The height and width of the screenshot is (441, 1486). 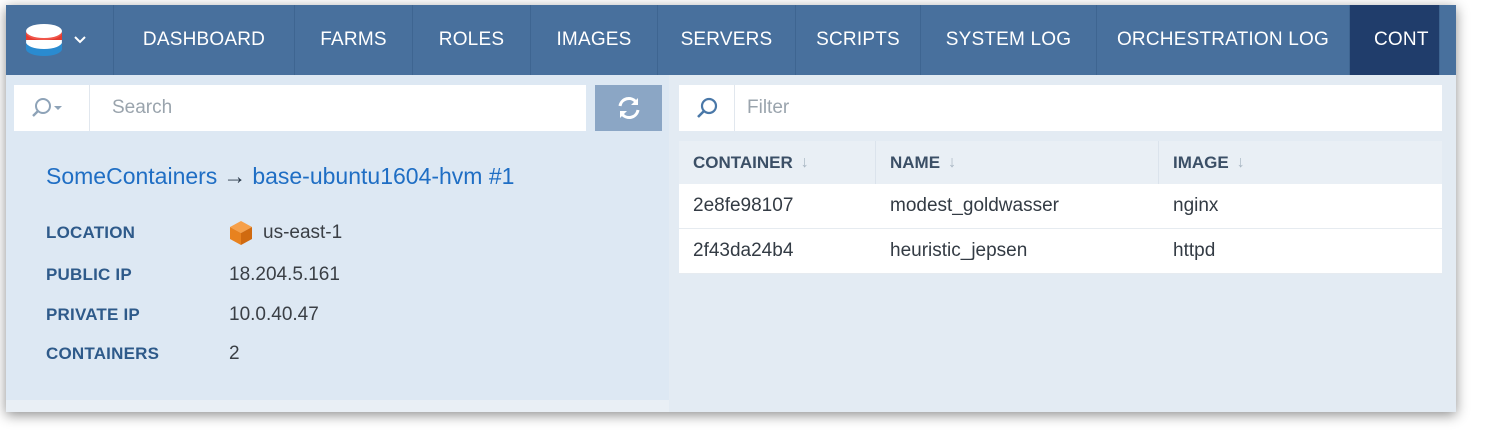 I want to click on nav-scripts: SCRIPTS, so click(x=858, y=40).